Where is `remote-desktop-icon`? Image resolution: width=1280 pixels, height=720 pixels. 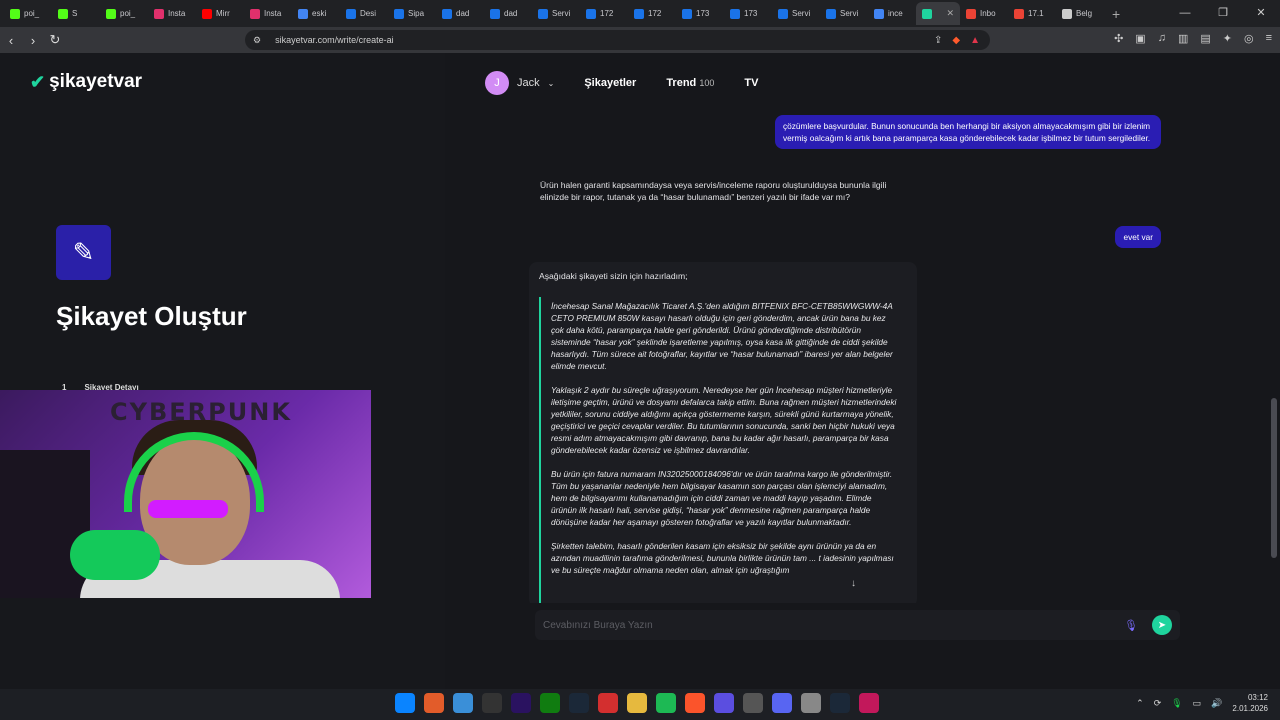
remote-desktop-icon is located at coordinates (463, 703).